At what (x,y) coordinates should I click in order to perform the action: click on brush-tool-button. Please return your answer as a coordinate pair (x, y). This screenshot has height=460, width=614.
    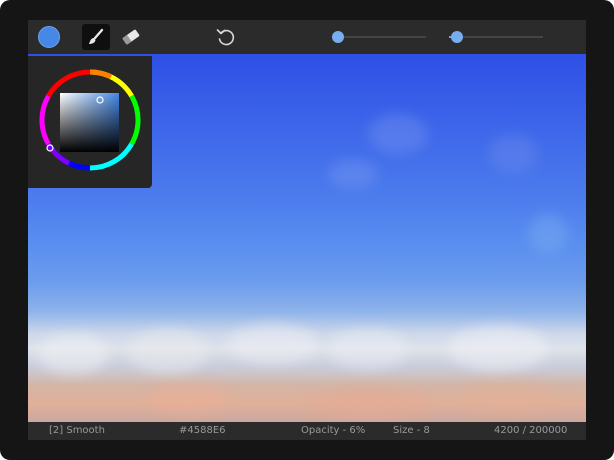
    Looking at the image, I should click on (96, 37).